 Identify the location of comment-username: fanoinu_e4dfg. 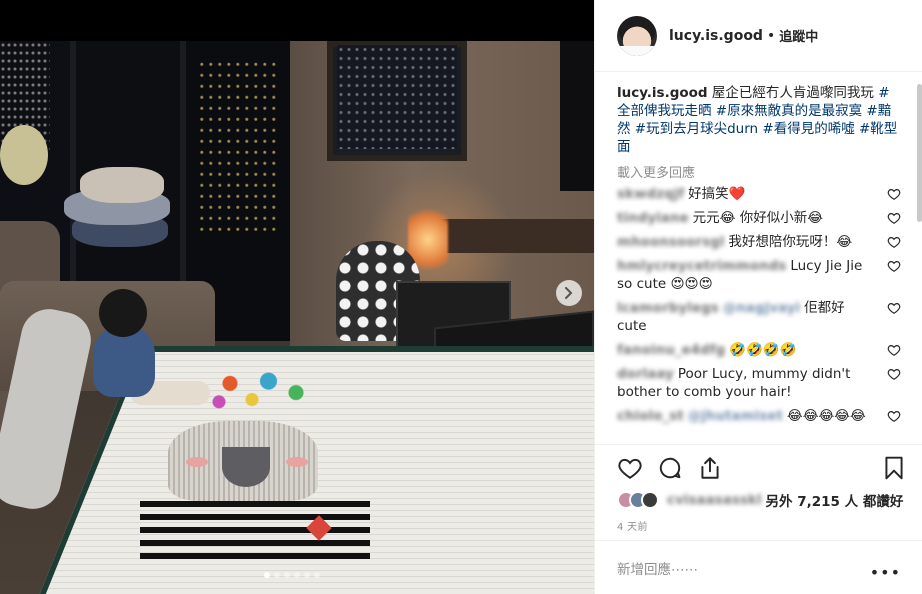
(671, 350).